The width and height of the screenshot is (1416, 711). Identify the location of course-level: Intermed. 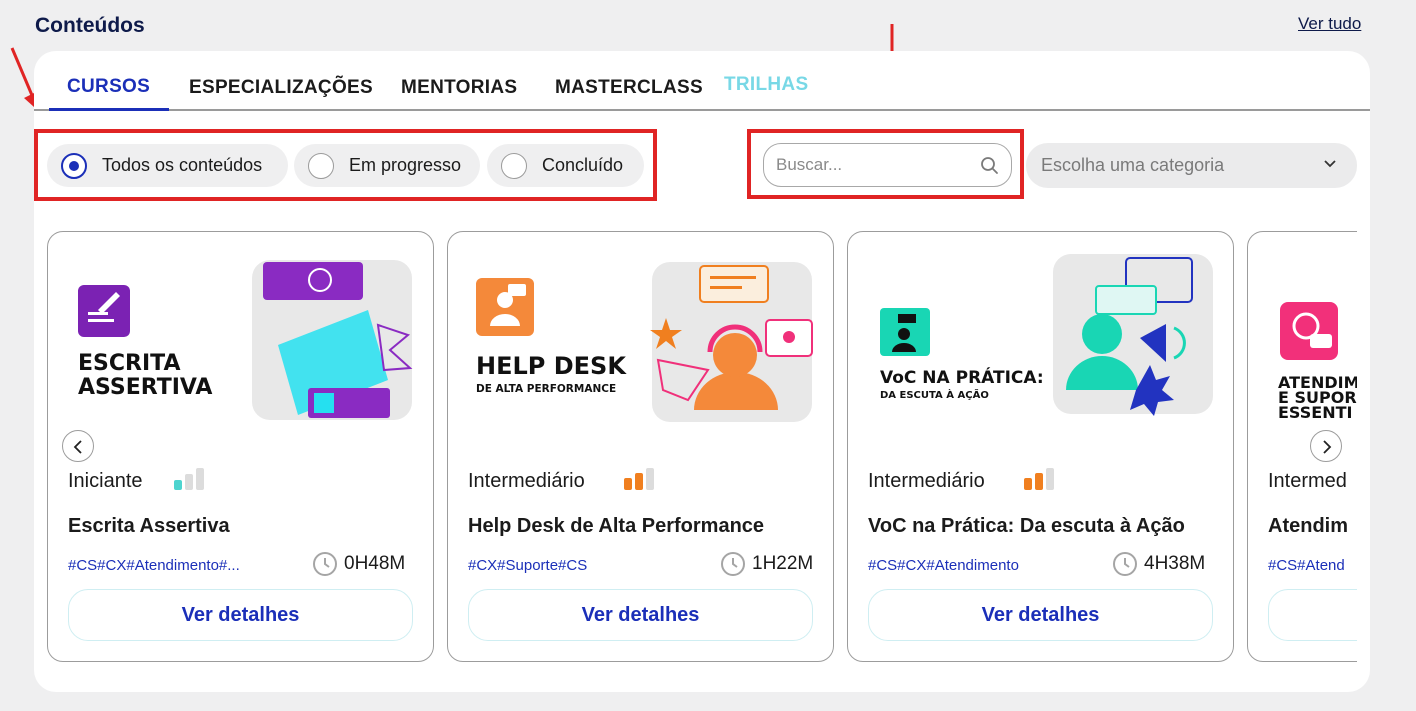
(1307, 481).